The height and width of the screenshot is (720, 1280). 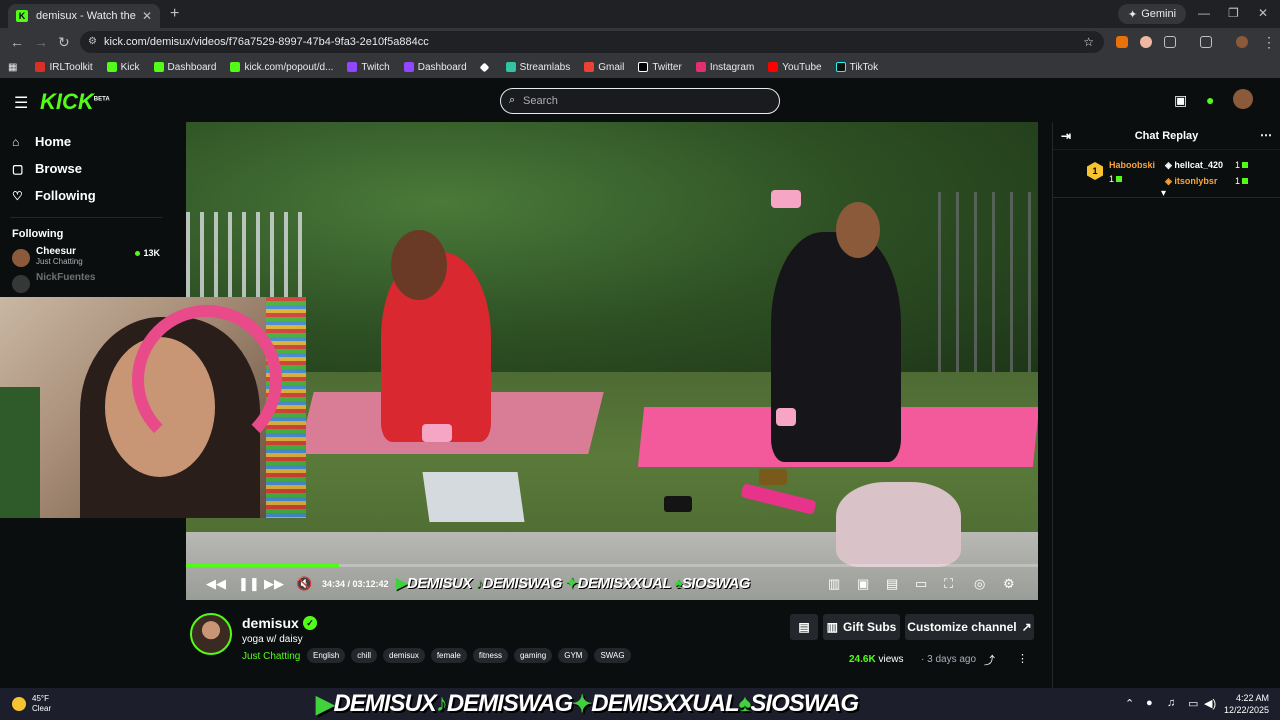 I want to click on leaderboard-user: ◈ itsonlybsr, so click(x=1191, y=181).